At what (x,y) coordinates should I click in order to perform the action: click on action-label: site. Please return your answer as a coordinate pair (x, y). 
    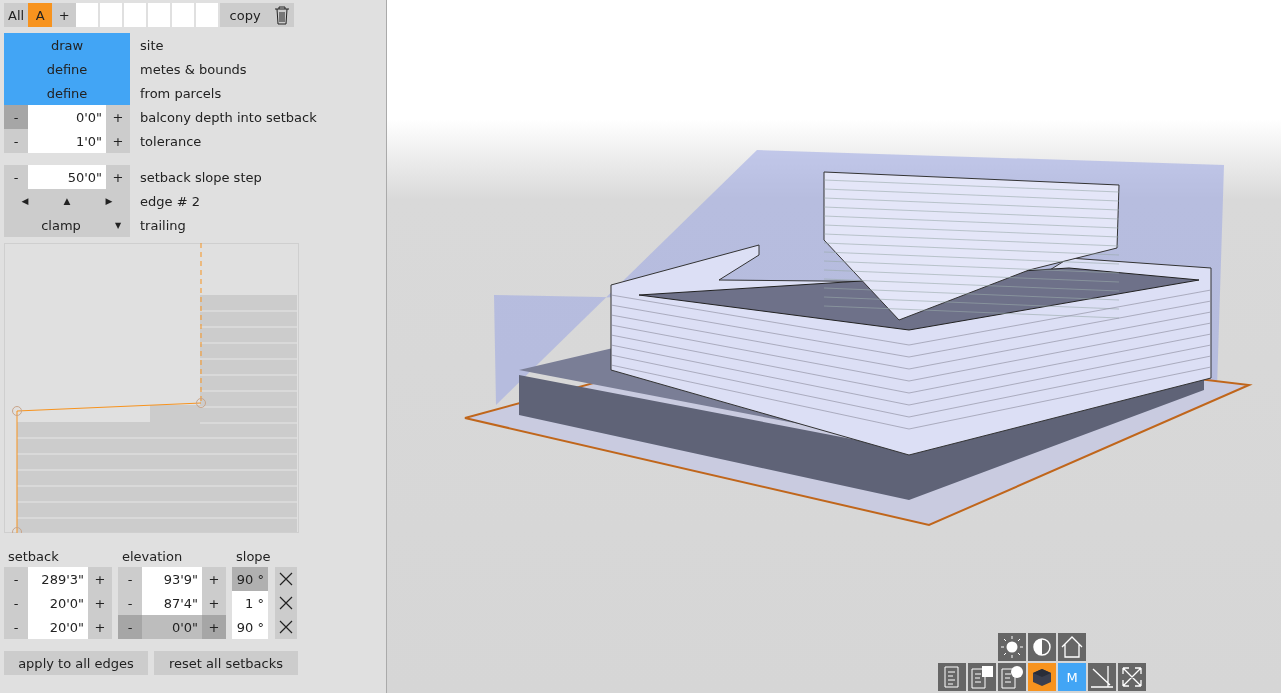
    Looking at the image, I should click on (152, 45).